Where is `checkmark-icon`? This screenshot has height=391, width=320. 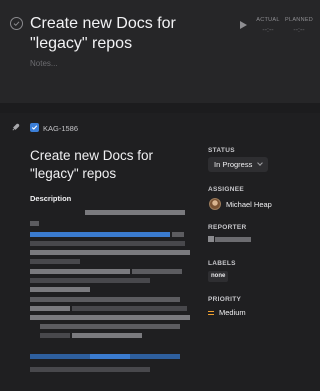
checkmark-icon is located at coordinates (34, 127).